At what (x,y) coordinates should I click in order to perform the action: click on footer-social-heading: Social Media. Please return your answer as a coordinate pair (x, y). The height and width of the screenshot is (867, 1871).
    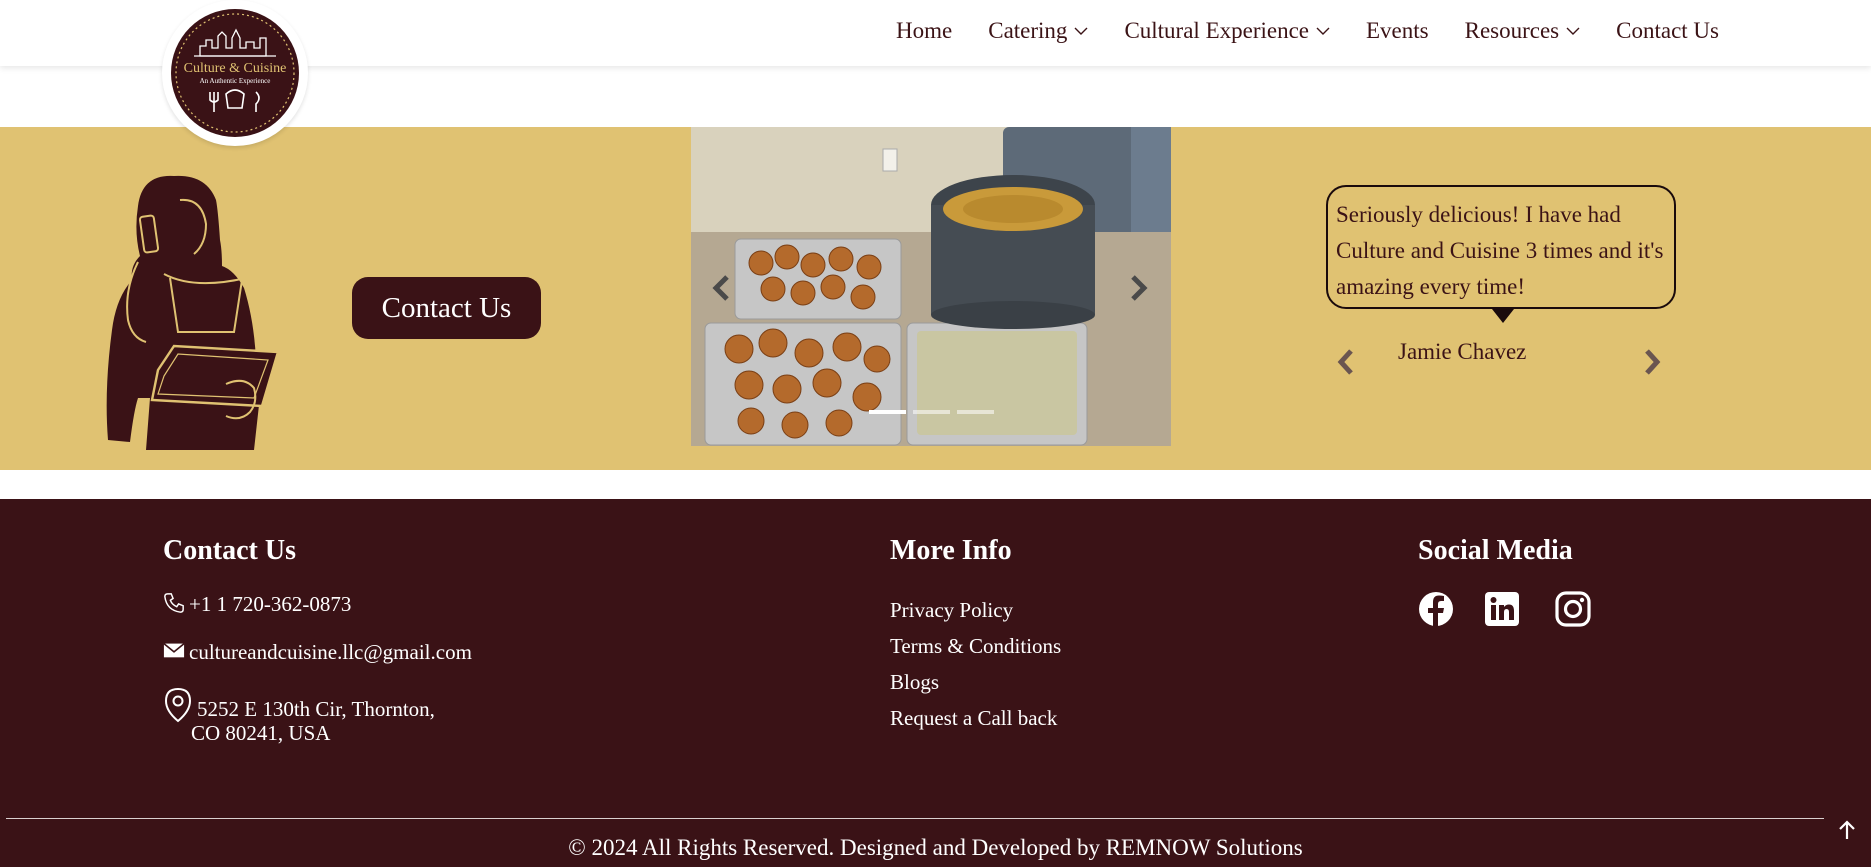
    Looking at the image, I should click on (1495, 550).